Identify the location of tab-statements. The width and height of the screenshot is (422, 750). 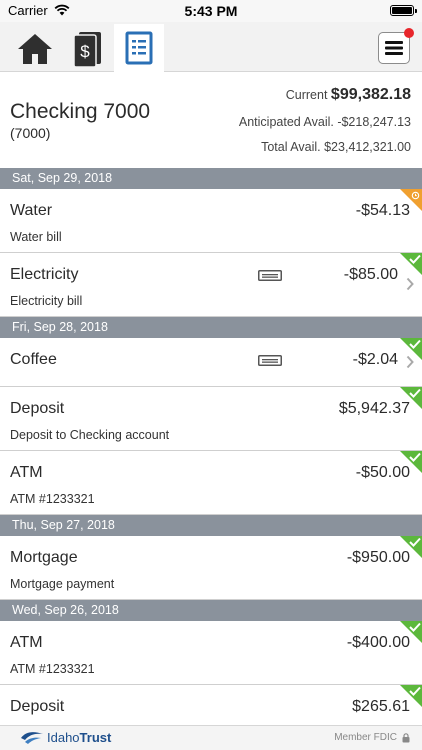
(139, 48).